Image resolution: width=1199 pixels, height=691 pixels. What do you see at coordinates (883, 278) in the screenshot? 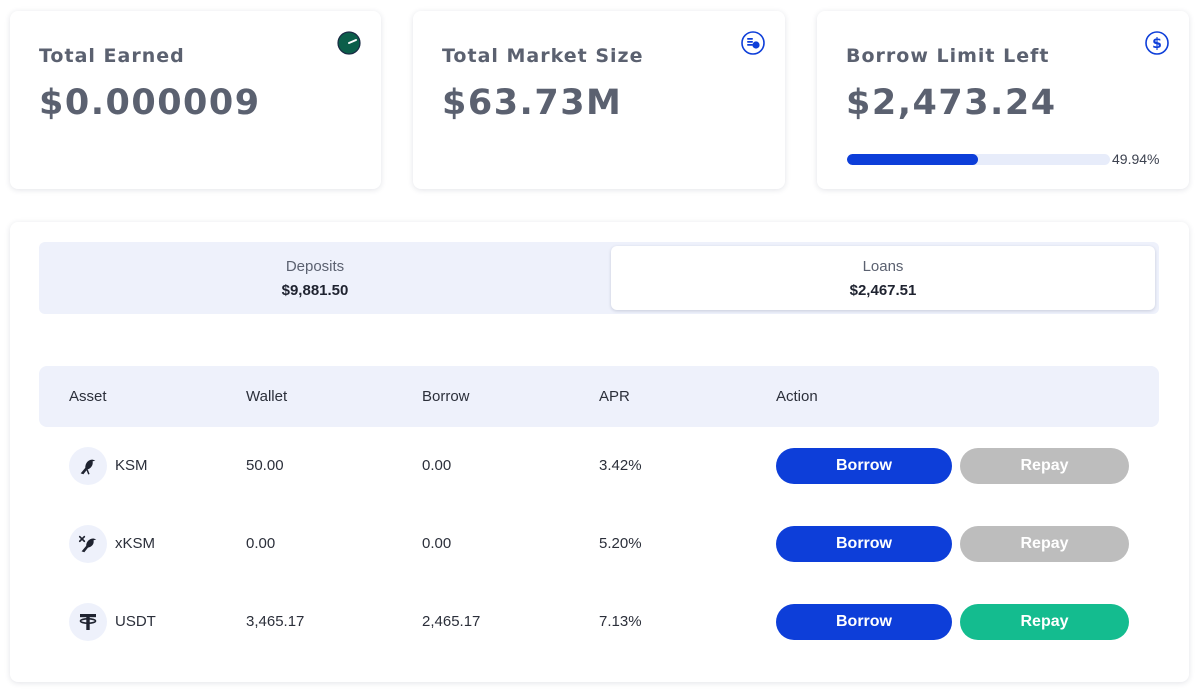
I see `tab-loans: Loans $2,467.51` at bounding box center [883, 278].